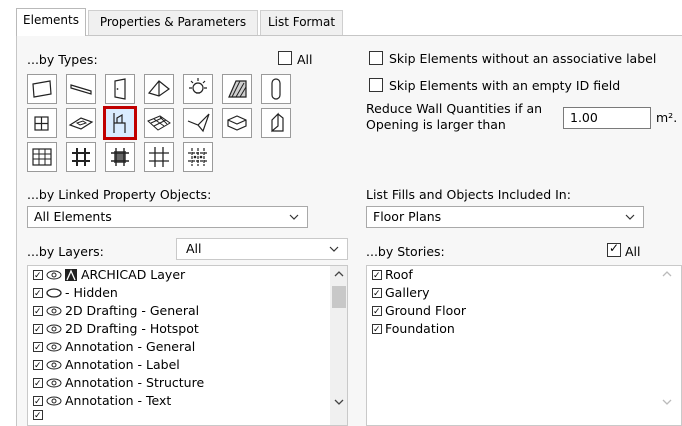 The image size is (682, 426). Describe the element at coordinates (276, 123) in the screenshot. I see `curtain-wall-panel-icon` at that location.